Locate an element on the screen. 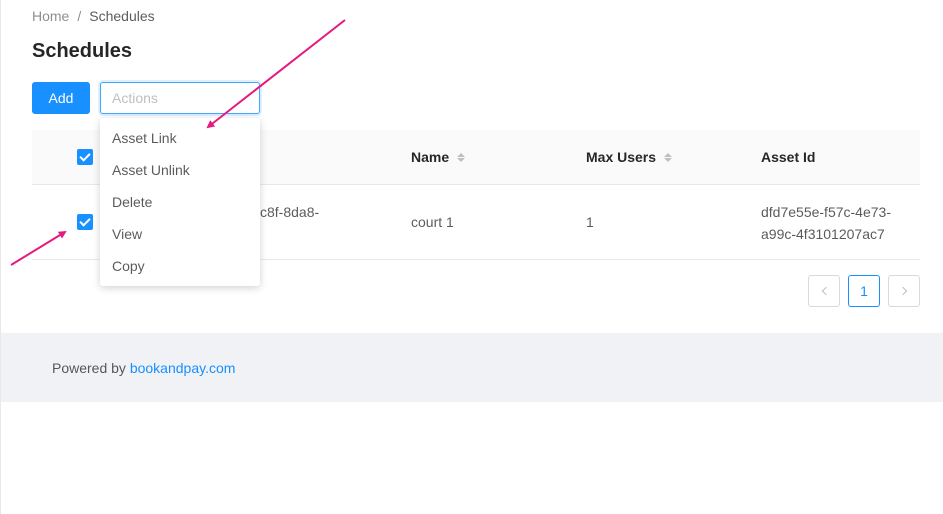 This screenshot has width=943, height=514. actions-dropdown-menu: Asset Link Asset Unlink Delete View Copy is located at coordinates (180, 202).